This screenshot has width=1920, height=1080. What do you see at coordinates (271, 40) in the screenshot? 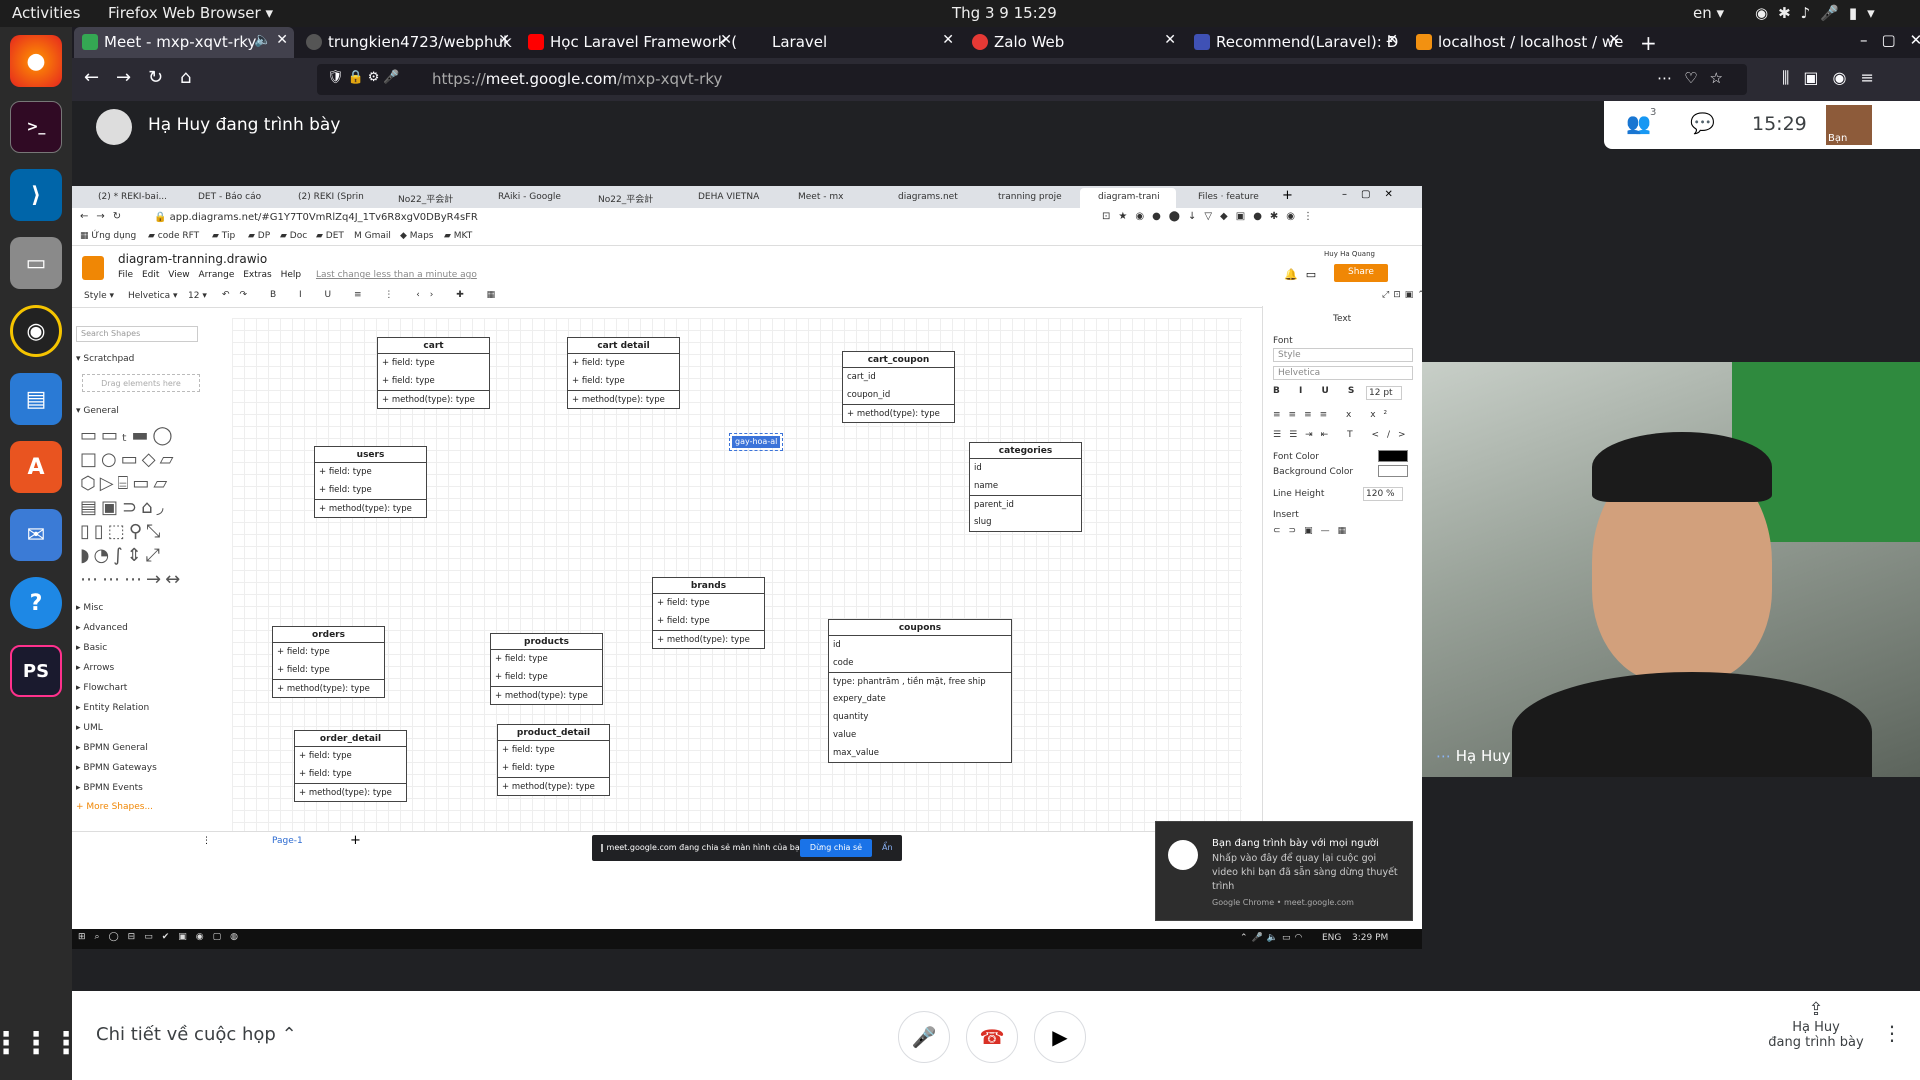
I see `close-icon: 🔈 ✕` at bounding box center [271, 40].